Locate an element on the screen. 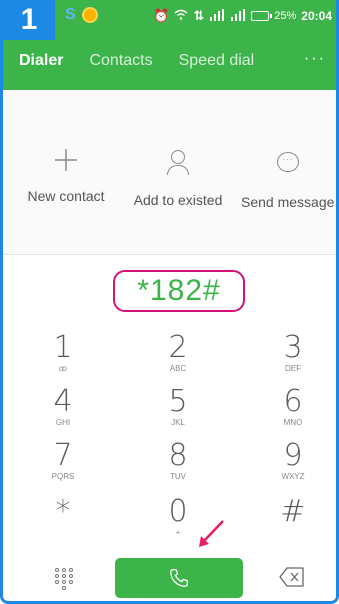  key-5: 5 JKL is located at coordinates (178, 407).